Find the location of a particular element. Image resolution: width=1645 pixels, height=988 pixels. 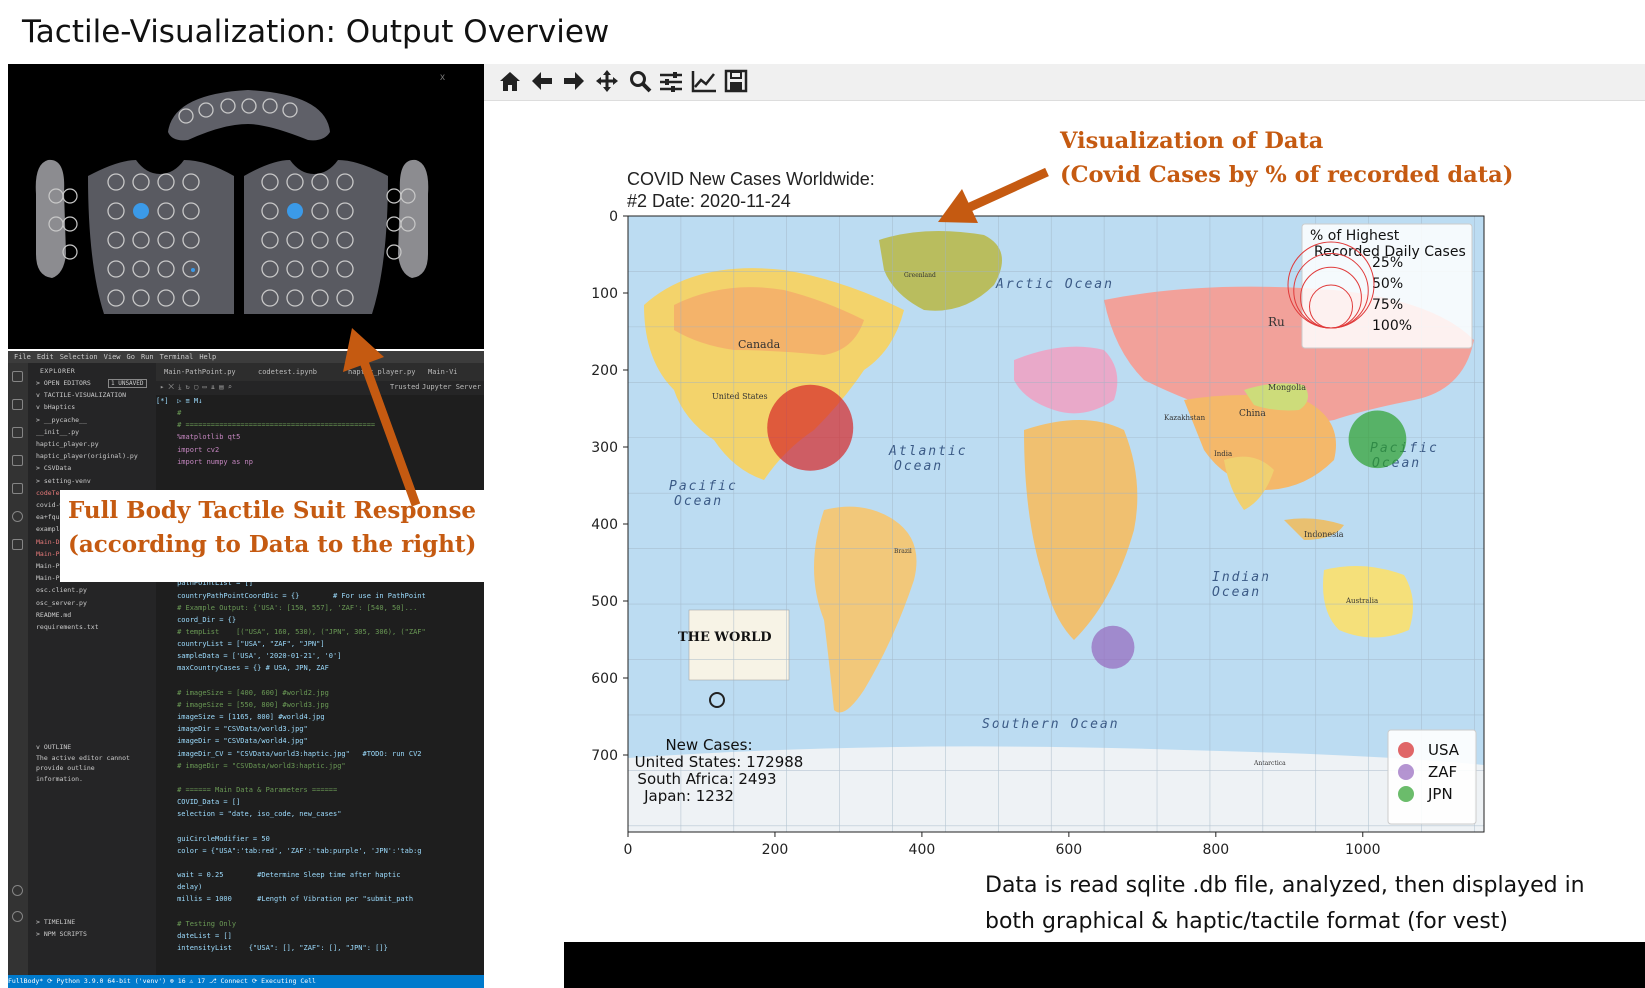

legend-marker-usa is located at coordinates (1406, 750).